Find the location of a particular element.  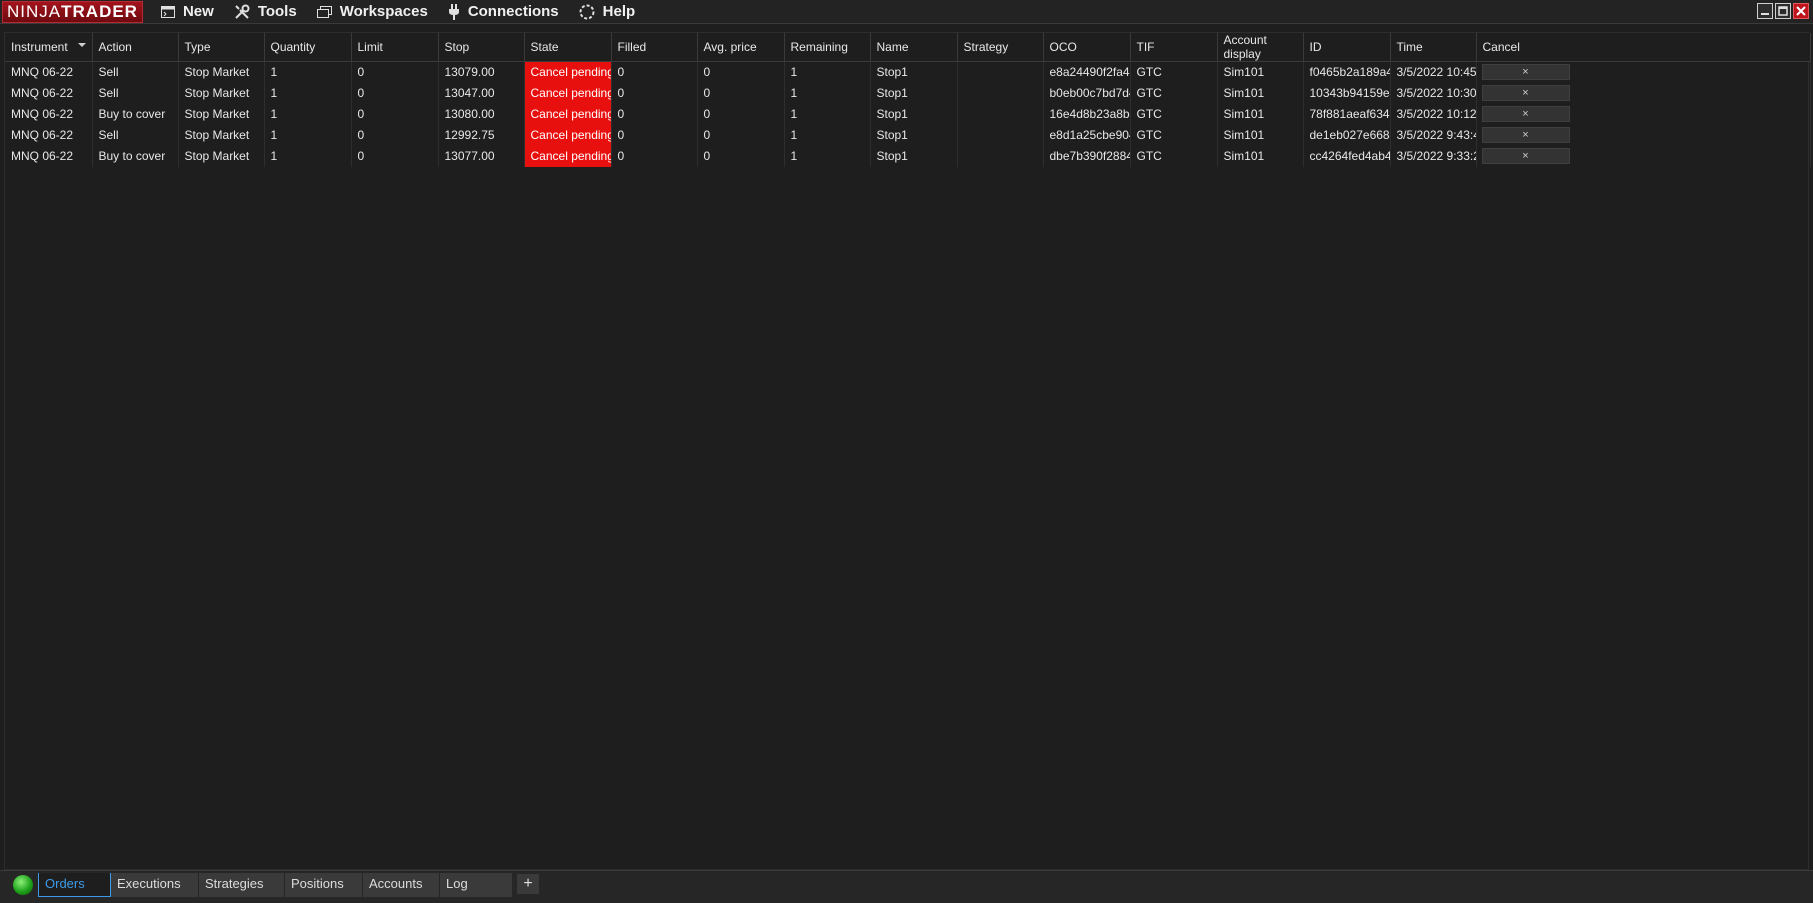

col-header-instrument: Instrument is located at coordinates (49, 47).